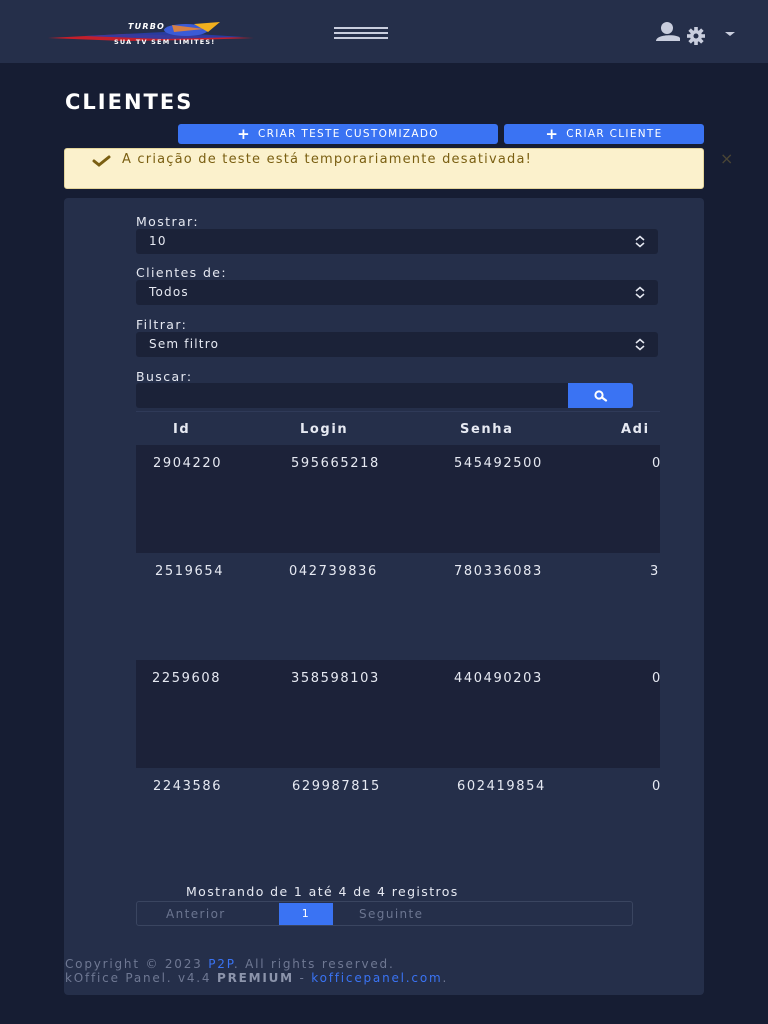 The image size is (768, 1024). What do you see at coordinates (498, 571) in the screenshot?
I see `cell-senha: 780336083` at bounding box center [498, 571].